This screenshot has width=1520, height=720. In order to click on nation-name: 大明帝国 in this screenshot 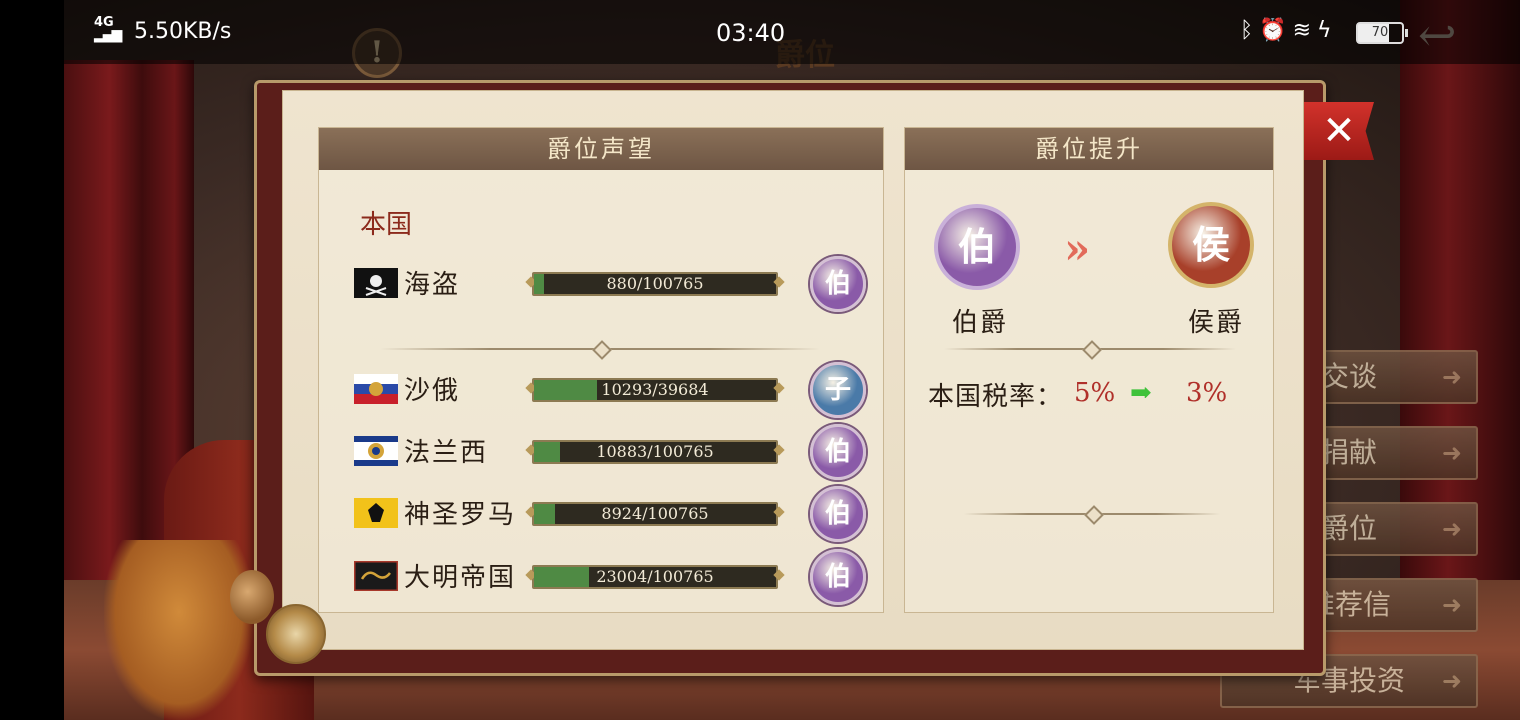, I will do `click(460, 578)`.